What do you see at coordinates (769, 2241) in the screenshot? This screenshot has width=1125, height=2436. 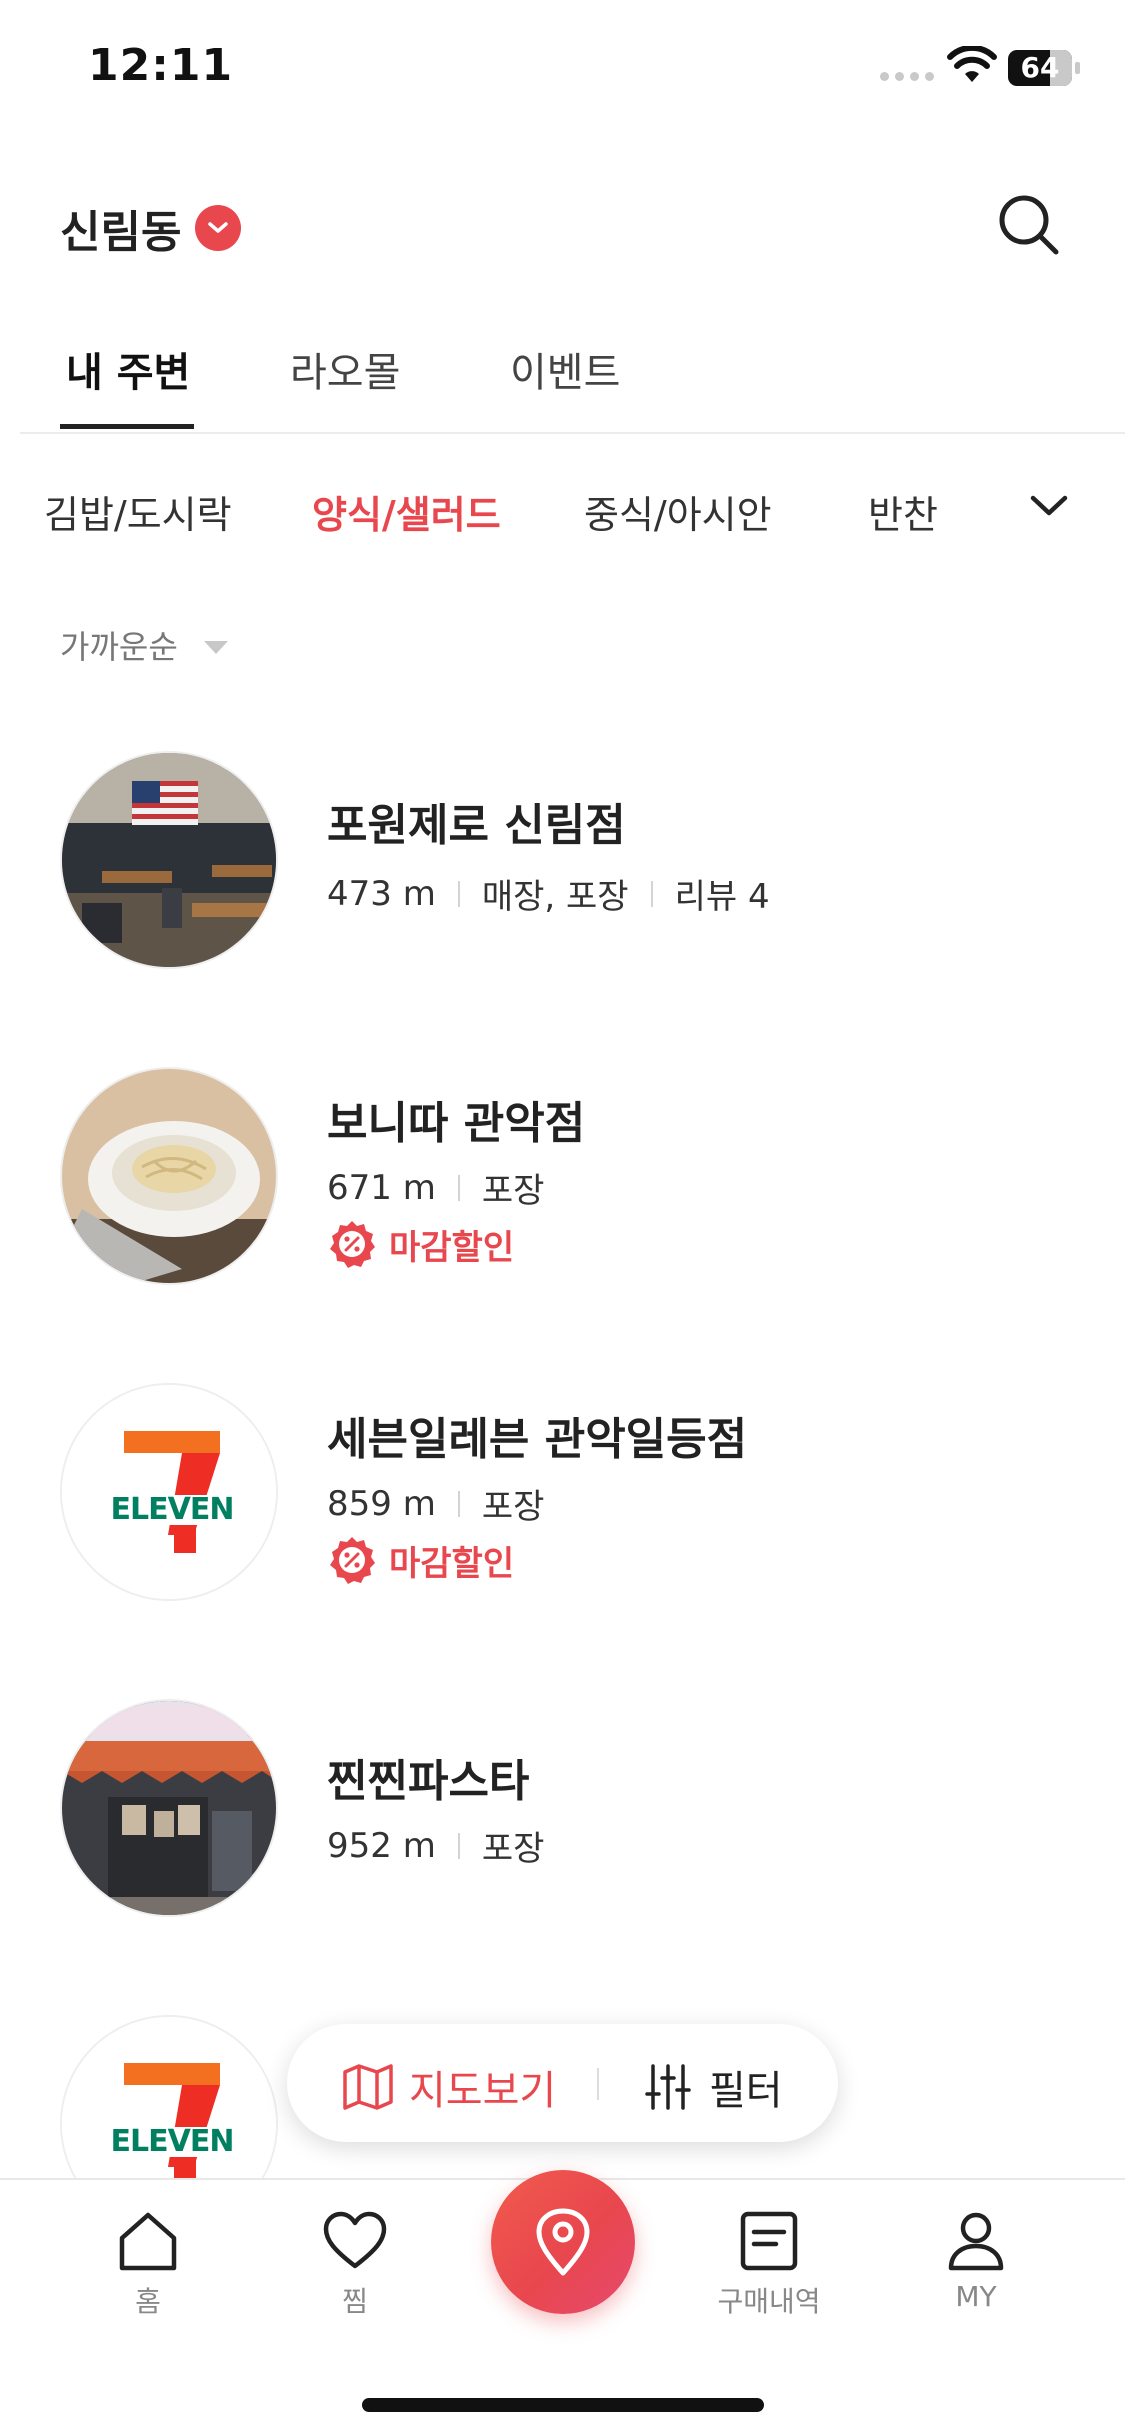 I see `receipt-icon` at bounding box center [769, 2241].